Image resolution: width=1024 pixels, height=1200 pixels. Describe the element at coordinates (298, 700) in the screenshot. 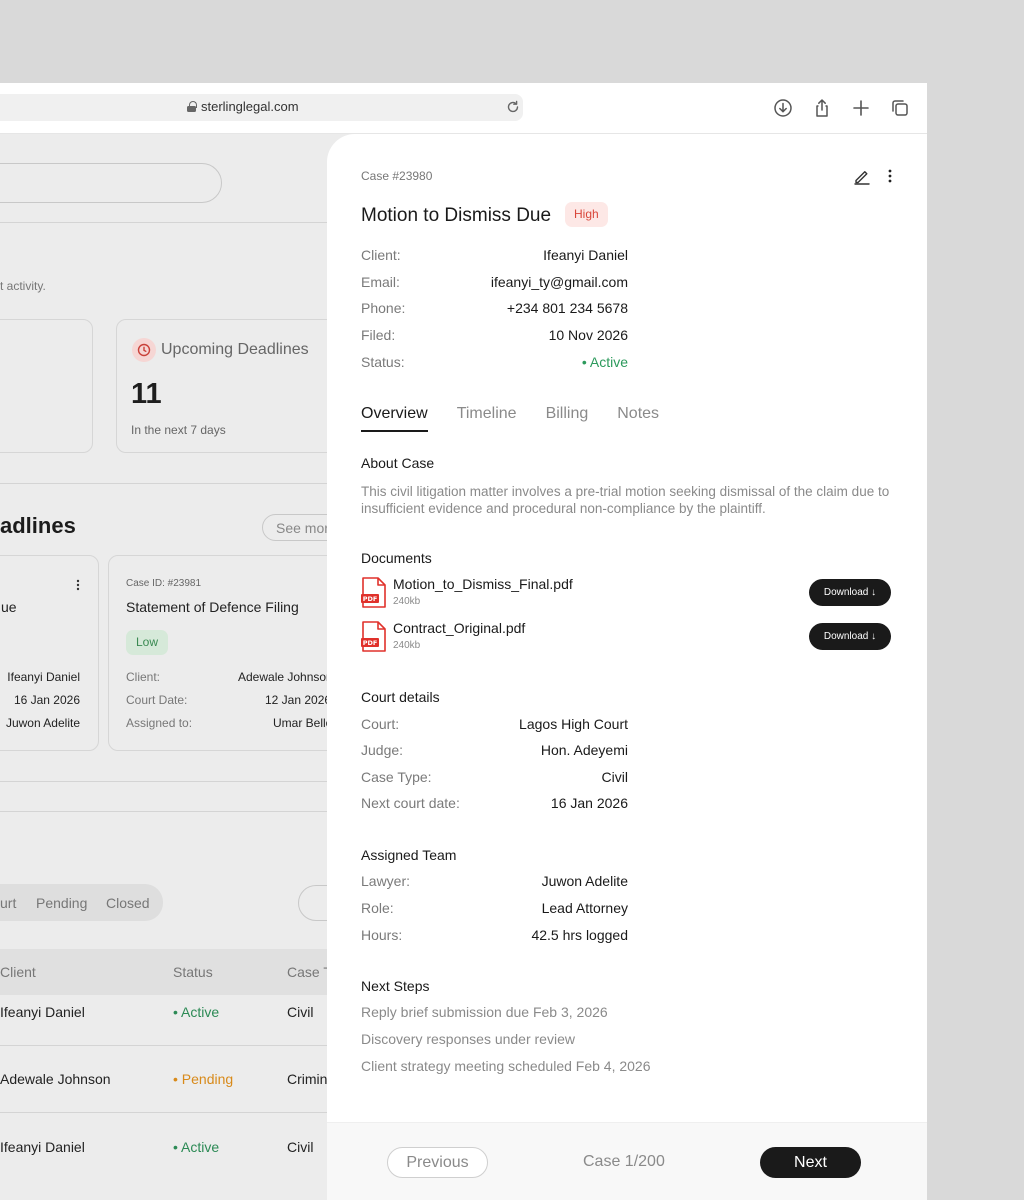

I see `deadline-card-date: 12 Jan 2026` at that location.